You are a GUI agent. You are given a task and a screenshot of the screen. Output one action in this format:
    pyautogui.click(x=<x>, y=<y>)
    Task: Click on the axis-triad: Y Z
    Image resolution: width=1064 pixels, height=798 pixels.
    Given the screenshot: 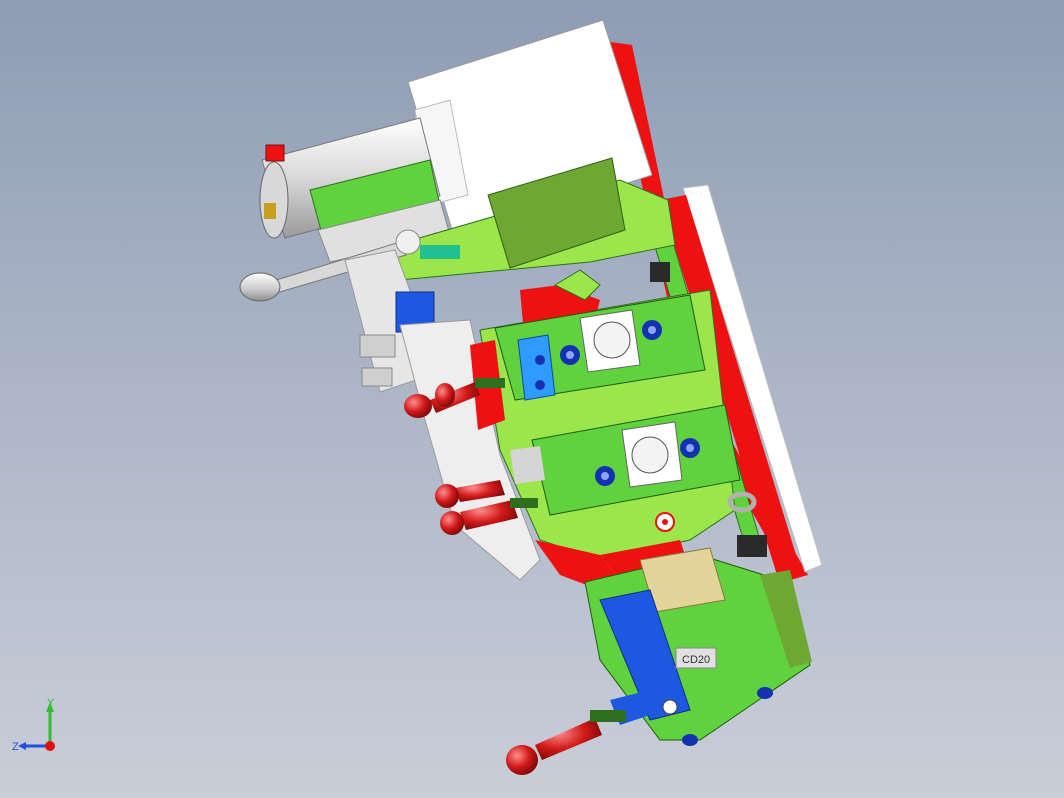 What is the action you would take?
    pyautogui.click(x=33, y=725)
    